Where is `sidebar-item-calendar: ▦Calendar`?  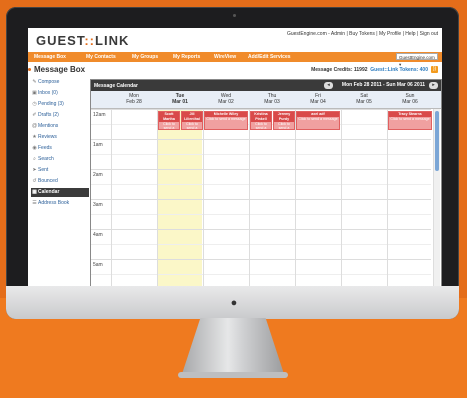 sidebar-item-calendar: ▦Calendar is located at coordinates (60, 192).